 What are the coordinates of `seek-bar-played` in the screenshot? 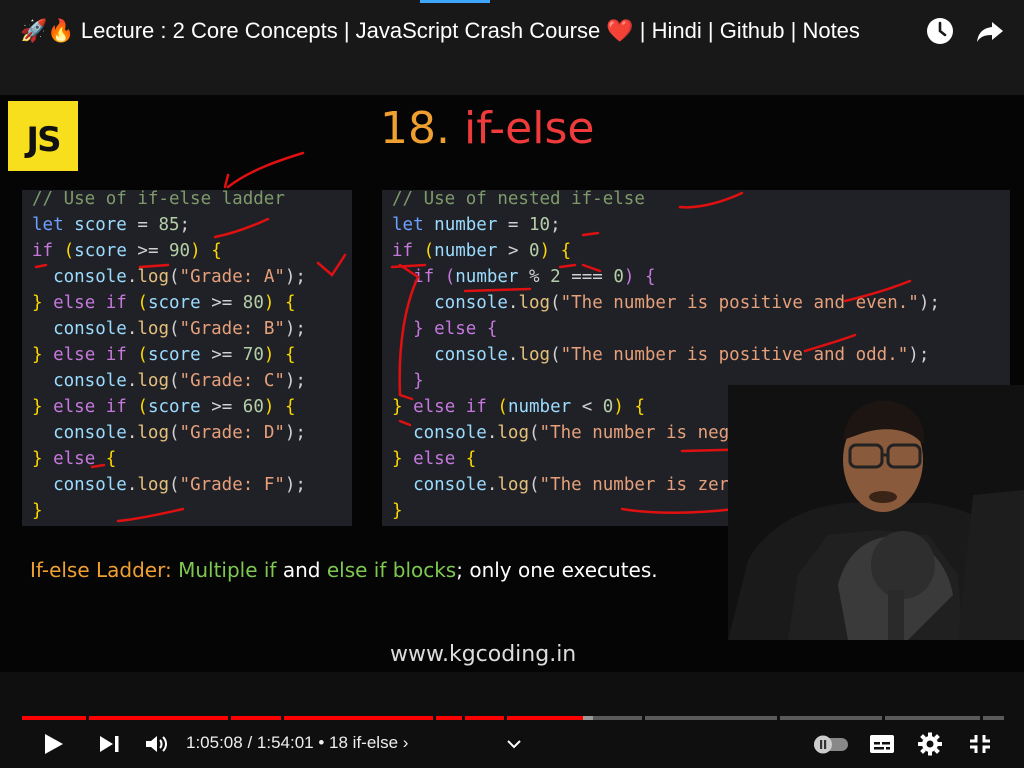 It's located at (302, 718).